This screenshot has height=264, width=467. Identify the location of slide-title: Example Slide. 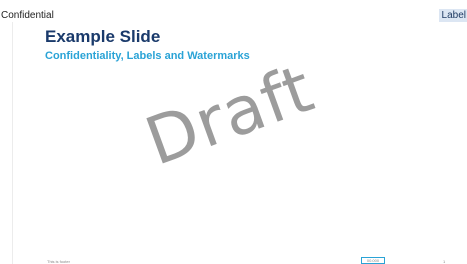
(102, 37).